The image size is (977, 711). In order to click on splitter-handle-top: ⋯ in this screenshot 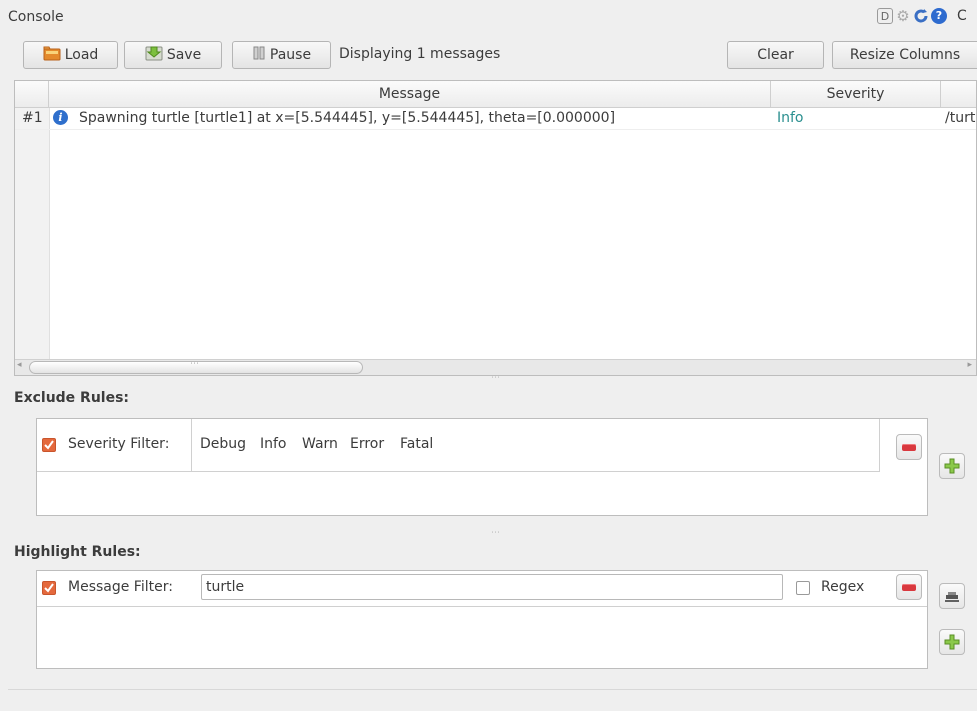, I will do `click(496, 378)`.